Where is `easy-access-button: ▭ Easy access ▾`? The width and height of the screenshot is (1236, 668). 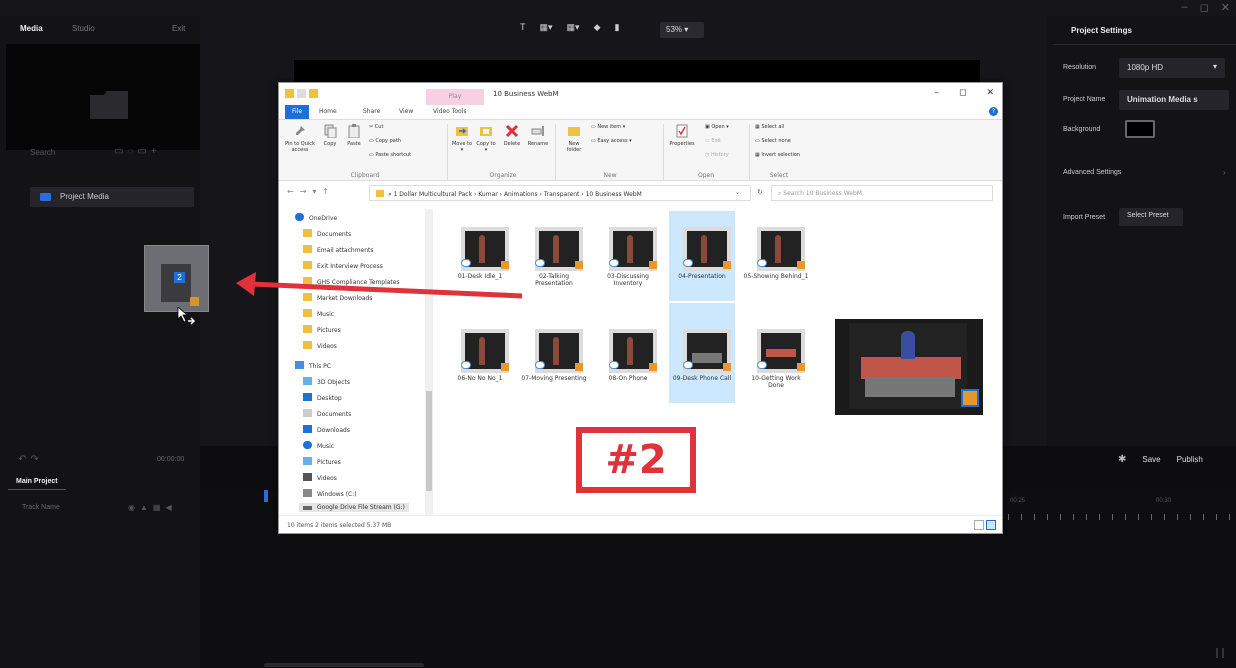
easy-access-button: ▭ Easy access ▾ is located at coordinates (611, 141).